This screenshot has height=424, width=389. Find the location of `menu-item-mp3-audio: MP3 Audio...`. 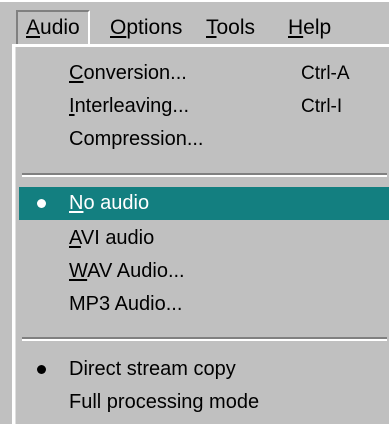

menu-item-mp3-audio: MP3 Audio... is located at coordinates (204, 304).